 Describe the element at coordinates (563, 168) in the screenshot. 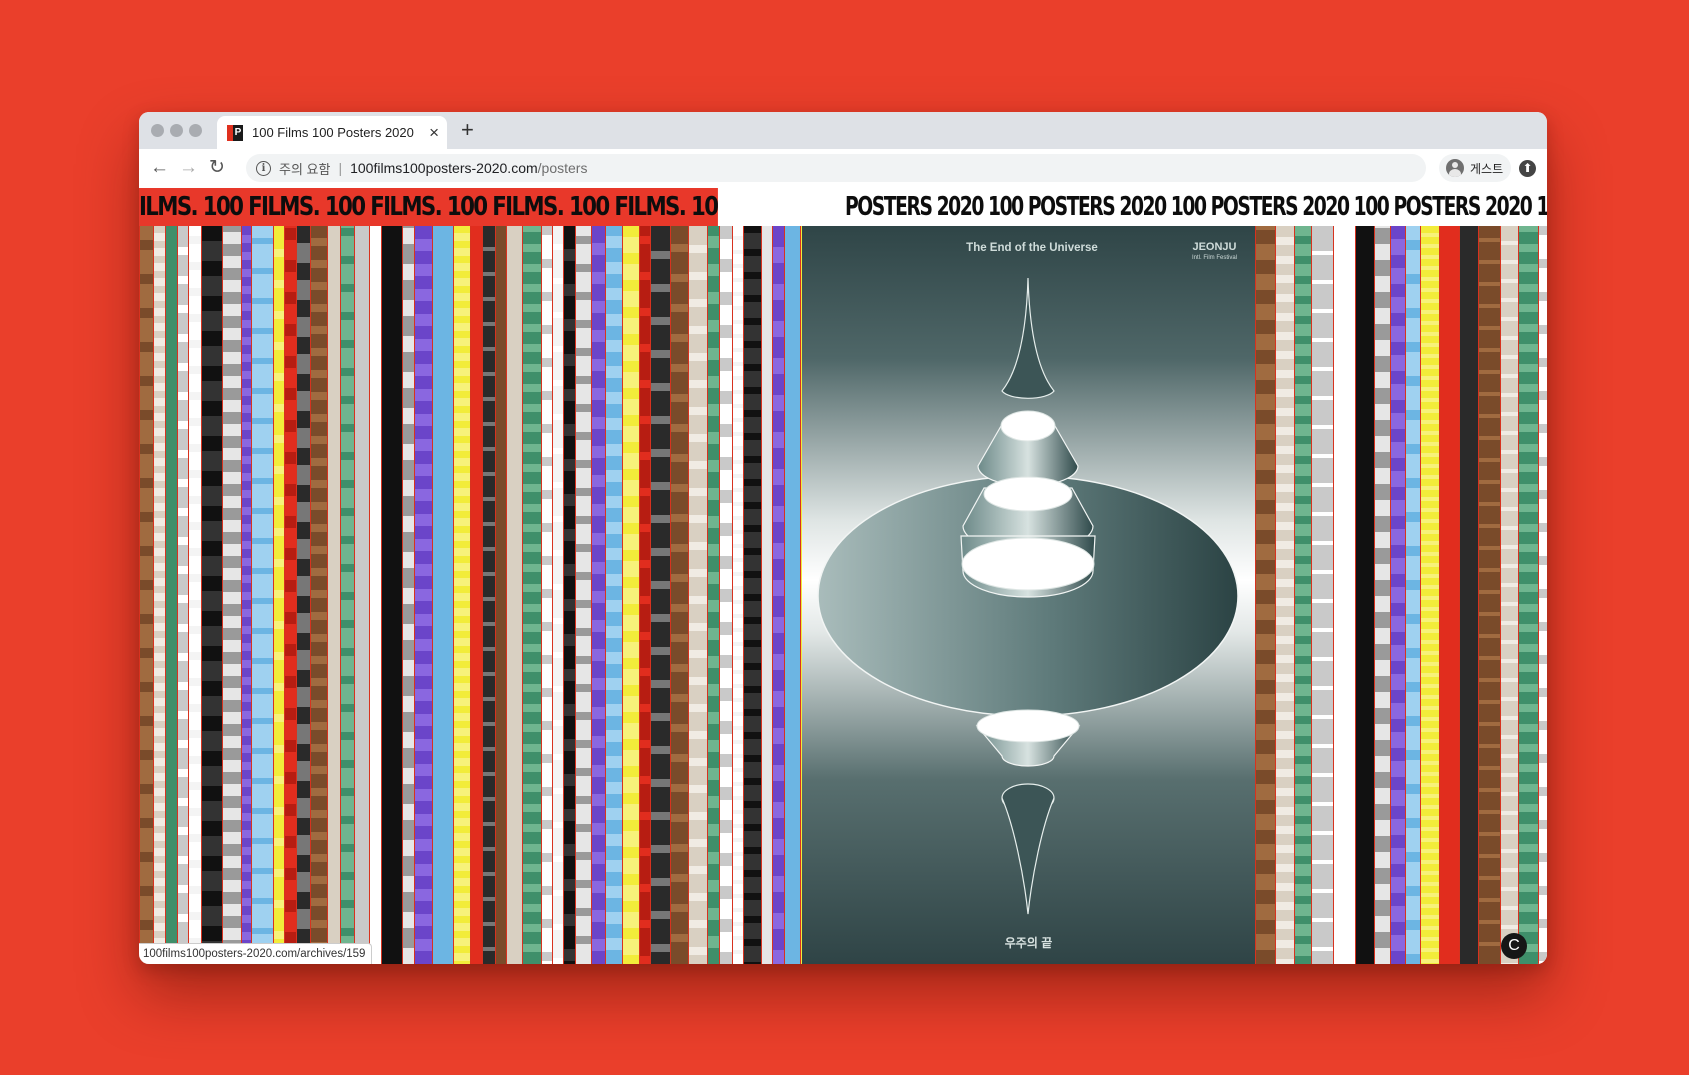

I see `url-path: /posters` at that location.